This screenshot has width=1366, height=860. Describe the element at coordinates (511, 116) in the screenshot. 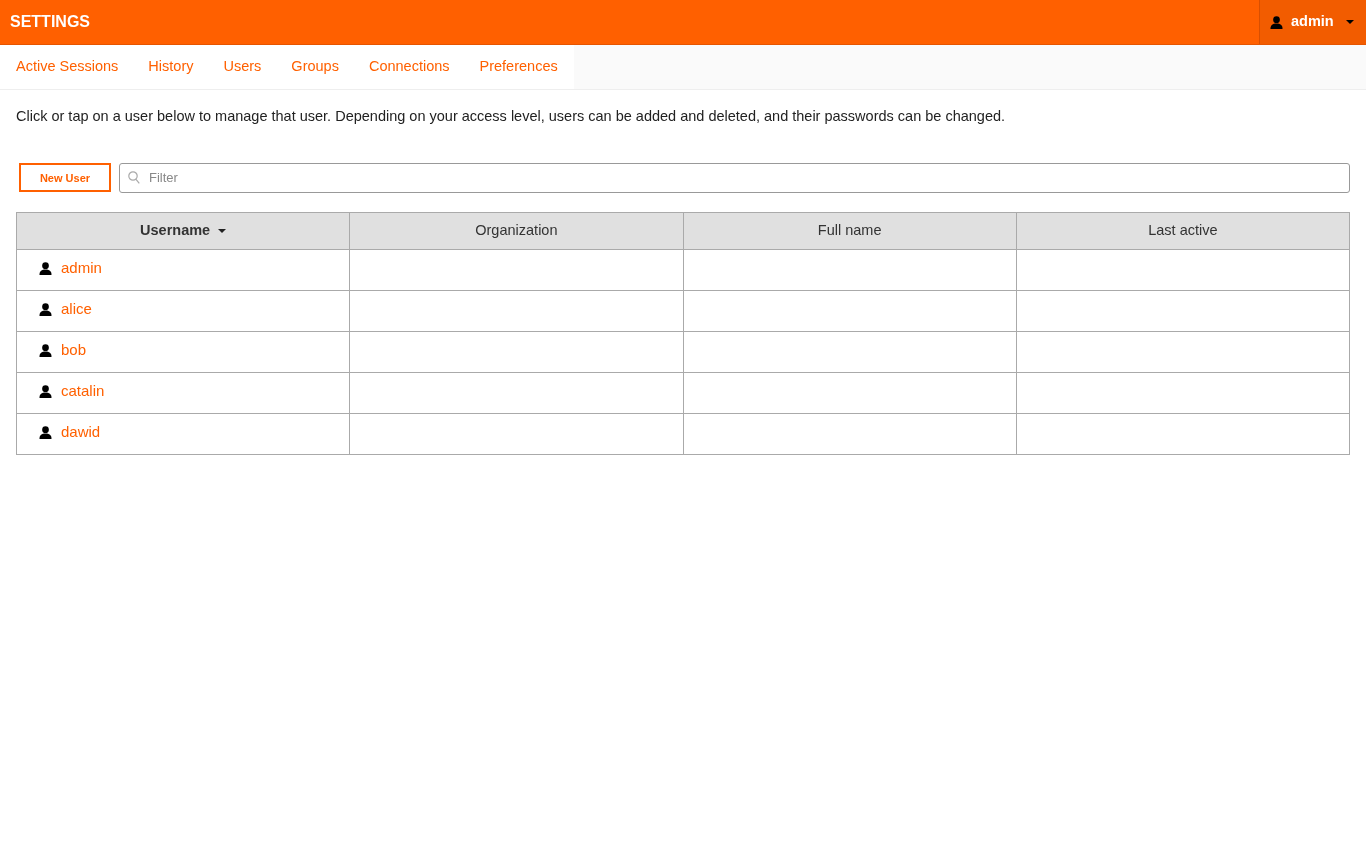

I see `description-text: Click or tap on a user below to manage that user. Depending on your access level, users can be added and deleted, and their passwords can be changed.` at that location.